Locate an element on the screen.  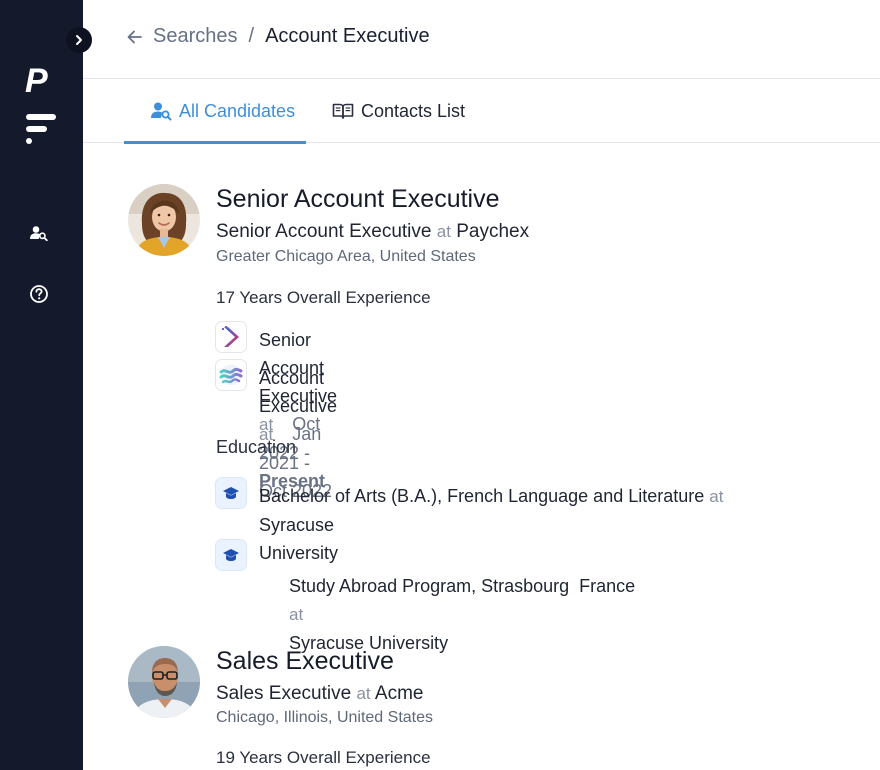
chevron-right-icon is located at coordinates (79, 40).